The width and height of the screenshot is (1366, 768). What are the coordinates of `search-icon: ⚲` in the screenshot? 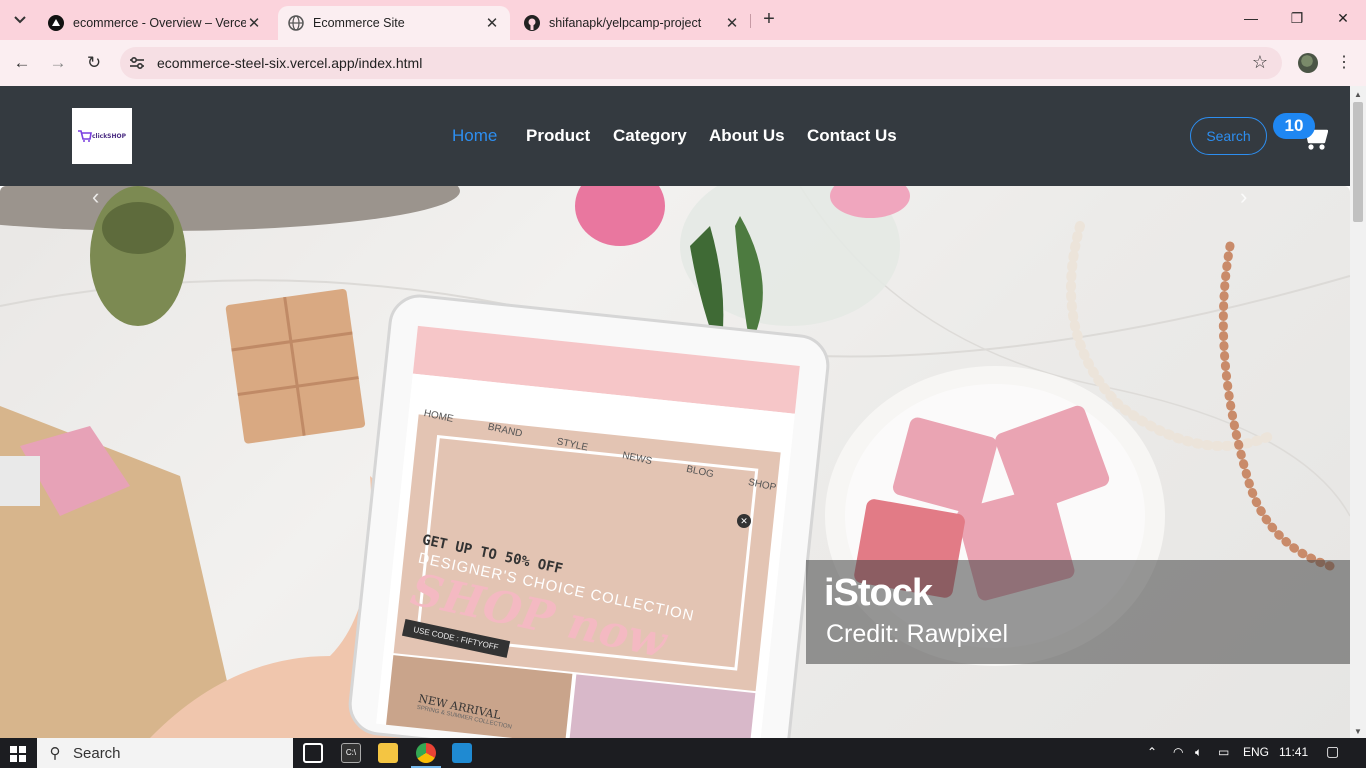 It's located at (55, 753).